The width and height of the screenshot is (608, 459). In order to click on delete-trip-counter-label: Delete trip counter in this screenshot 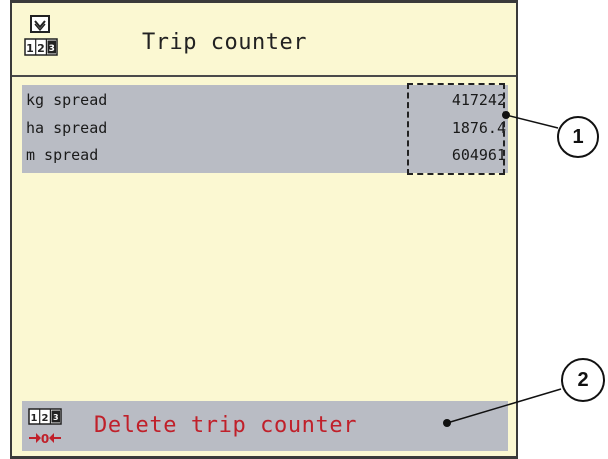, I will do `click(226, 425)`.